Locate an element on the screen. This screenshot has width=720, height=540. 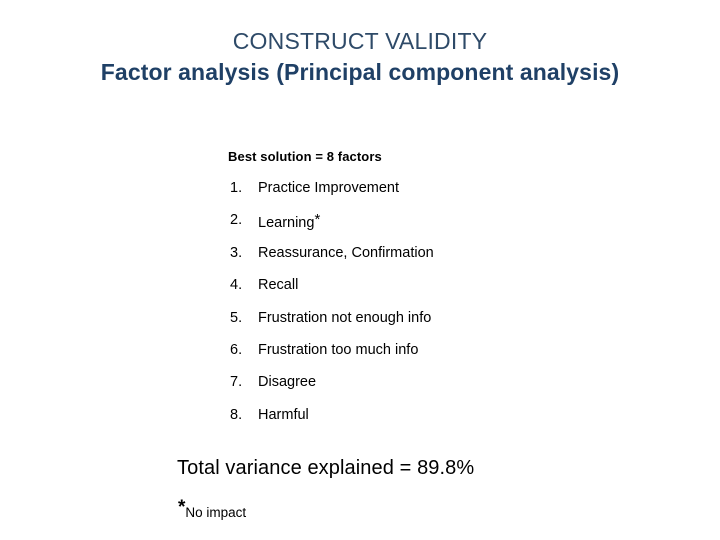
list-item-label: Recall is located at coordinates (278, 285).